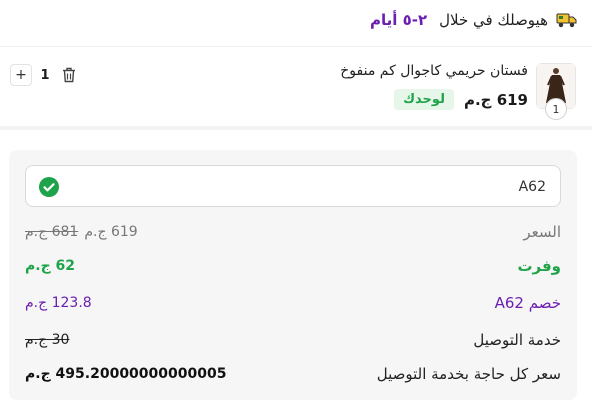  Describe the element at coordinates (493, 20) in the screenshot. I see `delivery-text: هيوصلك في خلال` at that location.